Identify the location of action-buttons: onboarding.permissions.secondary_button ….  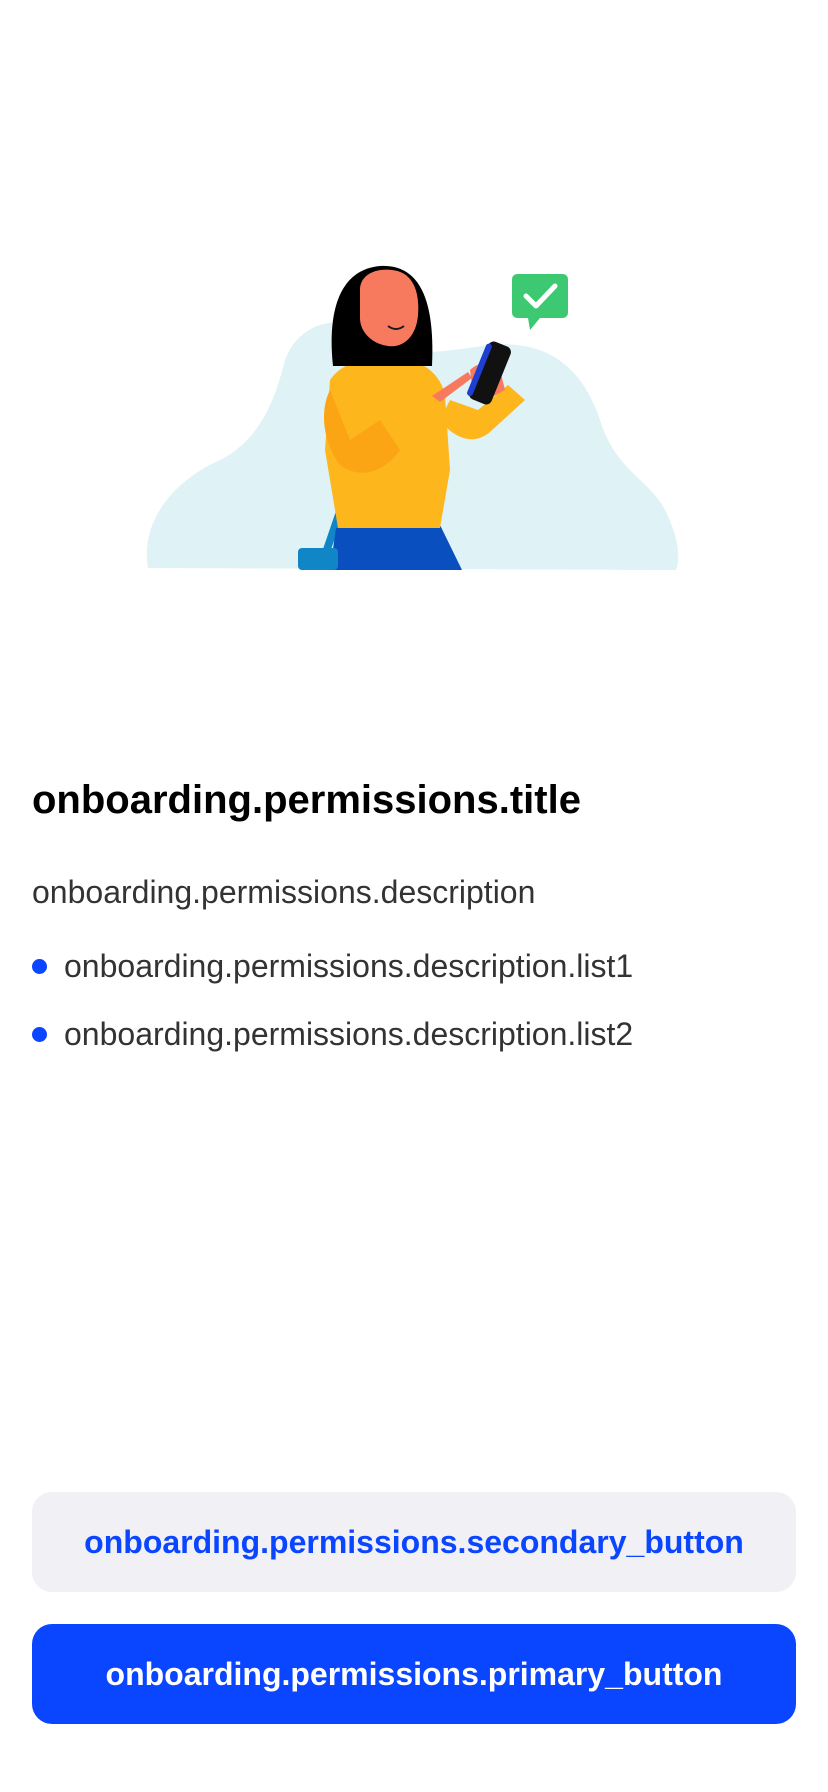
(414, 1608).